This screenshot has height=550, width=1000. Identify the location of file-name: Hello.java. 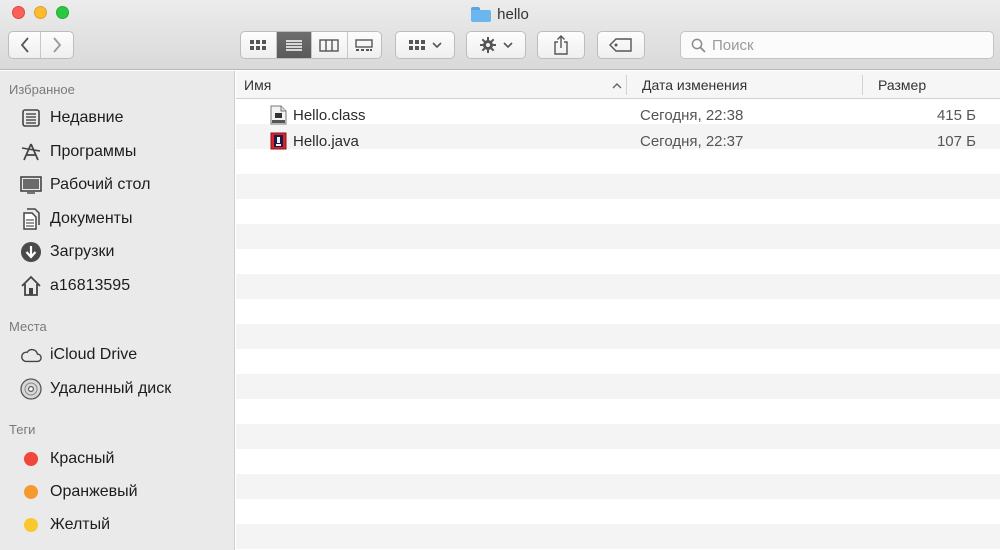
(326, 141).